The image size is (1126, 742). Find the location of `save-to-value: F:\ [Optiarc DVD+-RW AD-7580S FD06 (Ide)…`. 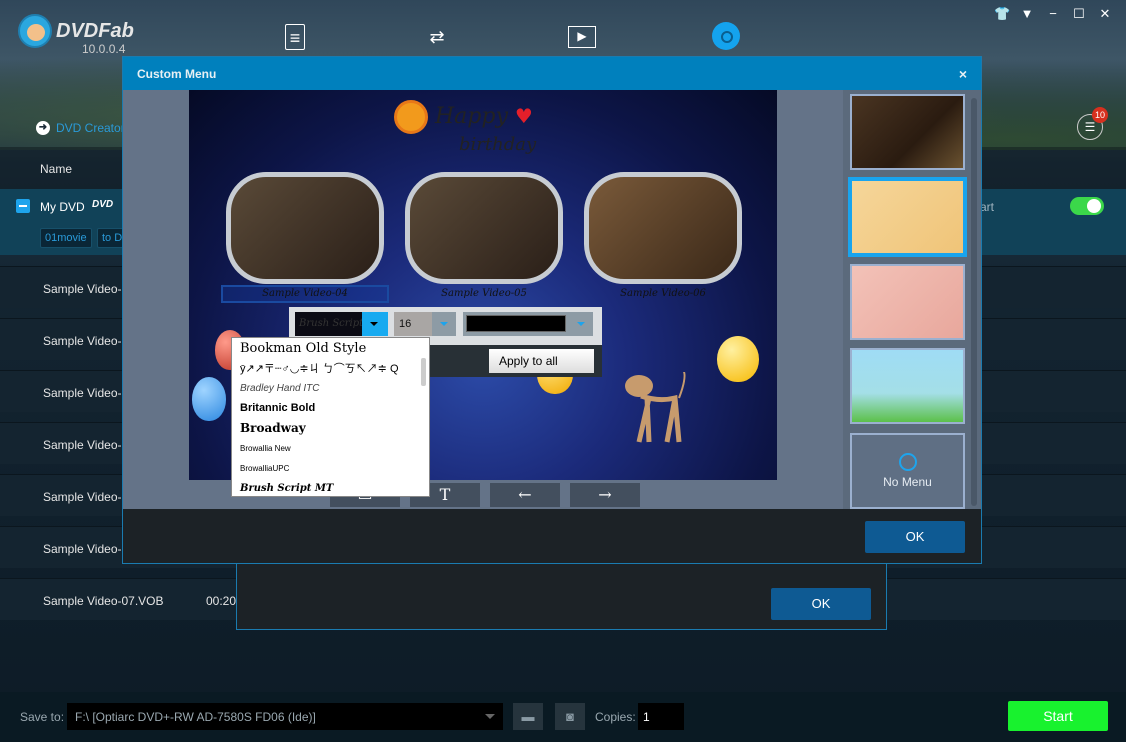

save-to-value: F:\ [Optiarc DVD+-RW AD-7580S FD06 (Ide)… is located at coordinates (195, 717).